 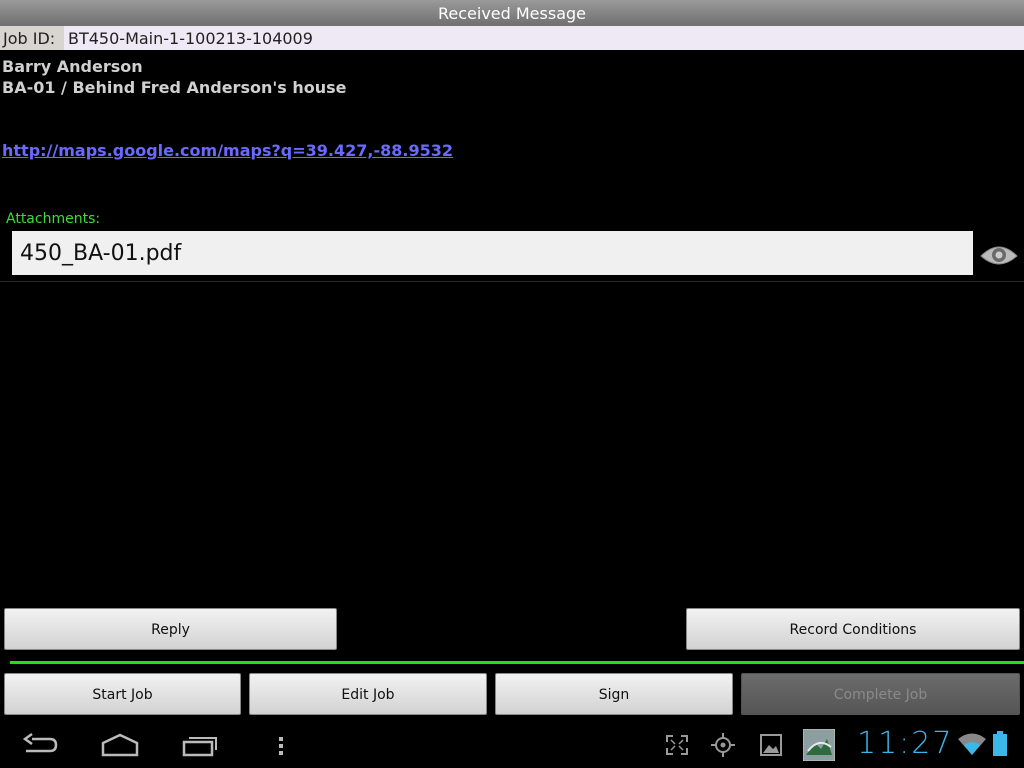 I want to click on complete-job-button: Complete Job, so click(x=880, y=694).